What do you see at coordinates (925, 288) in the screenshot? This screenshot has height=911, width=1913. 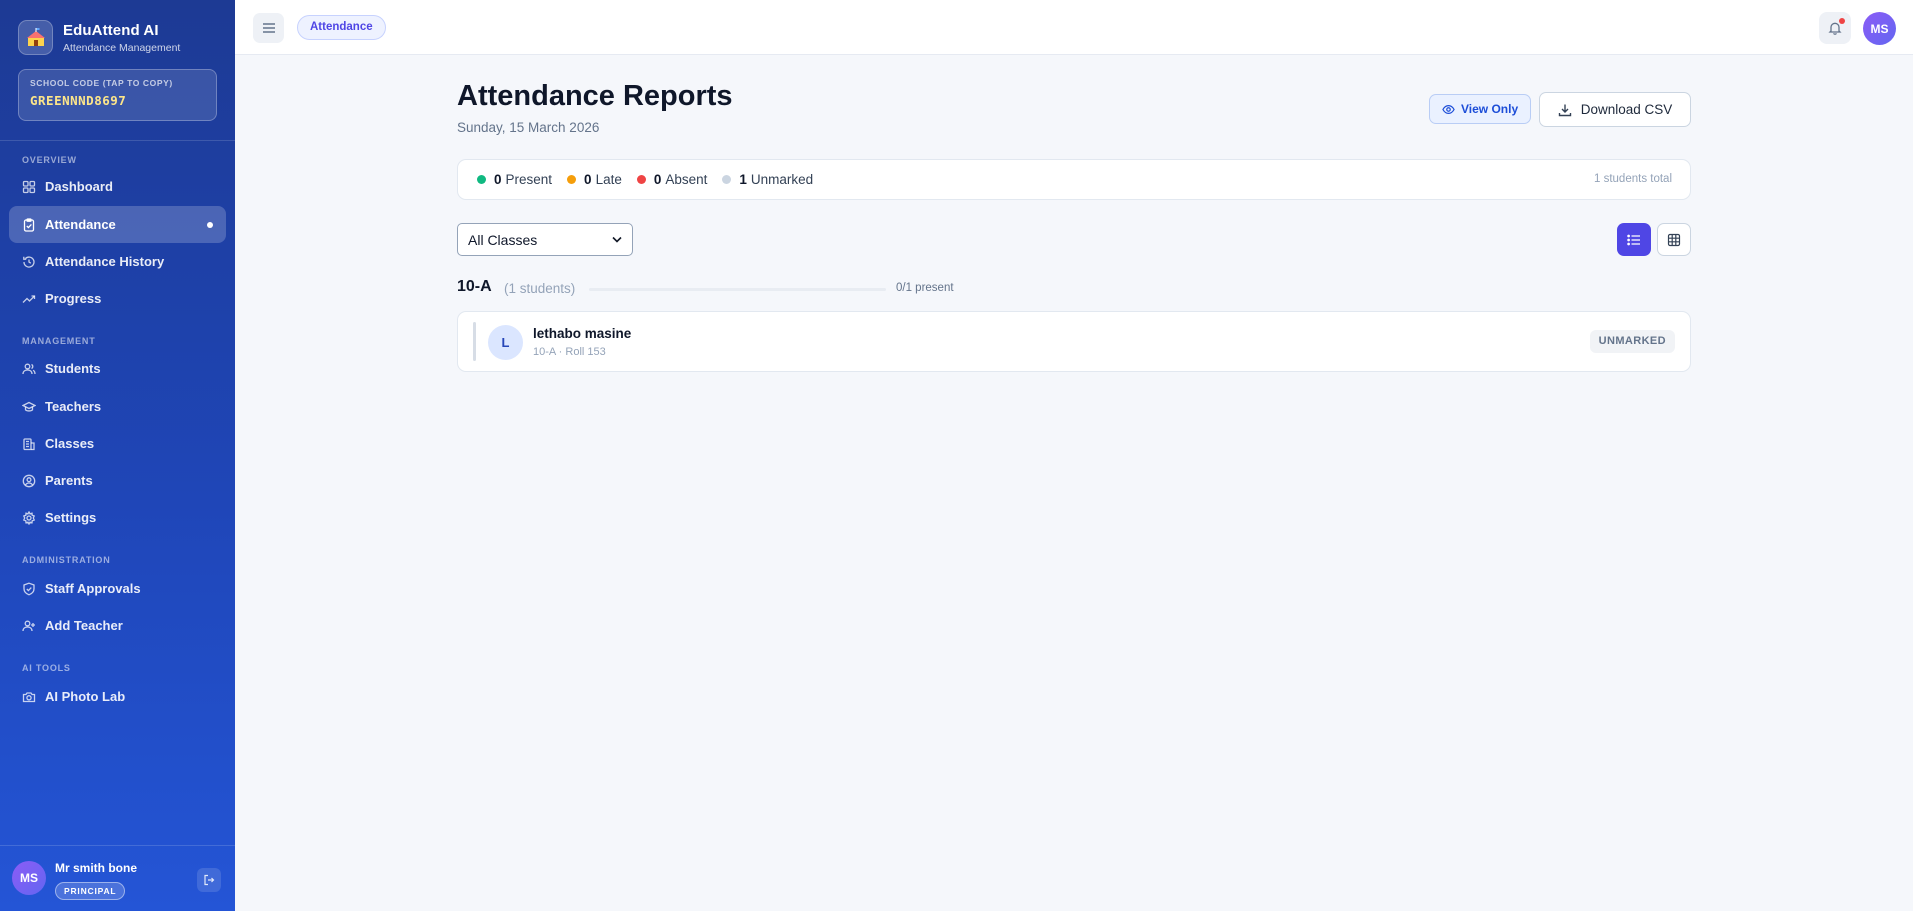 I see `class-present-count: 0/1 present` at bounding box center [925, 288].